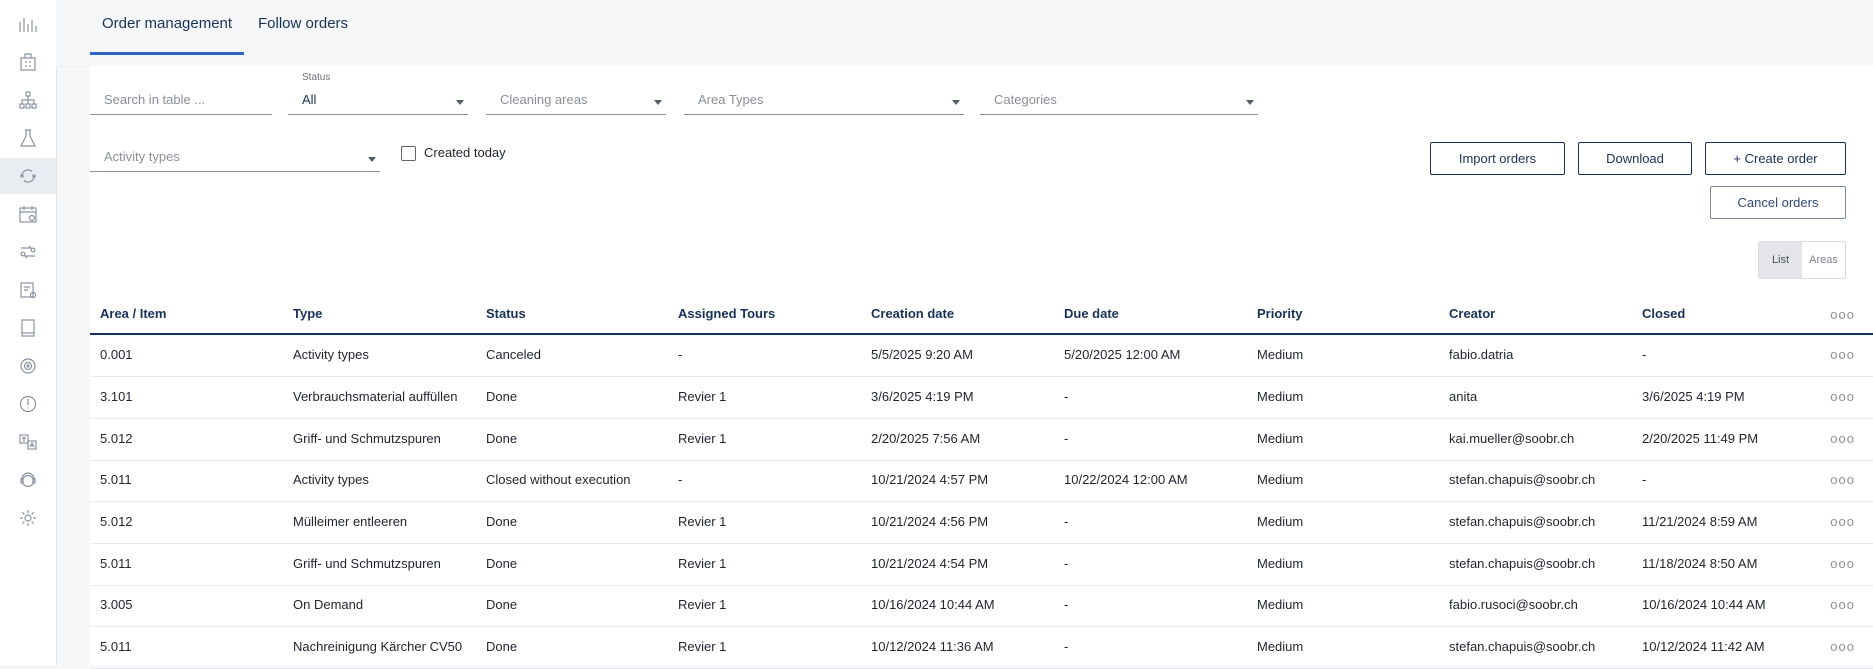 Image resolution: width=1873 pixels, height=669 pixels. What do you see at coordinates (1635, 158) in the screenshot?
I see `download-button: Download` at bounding box center [1635, 158].